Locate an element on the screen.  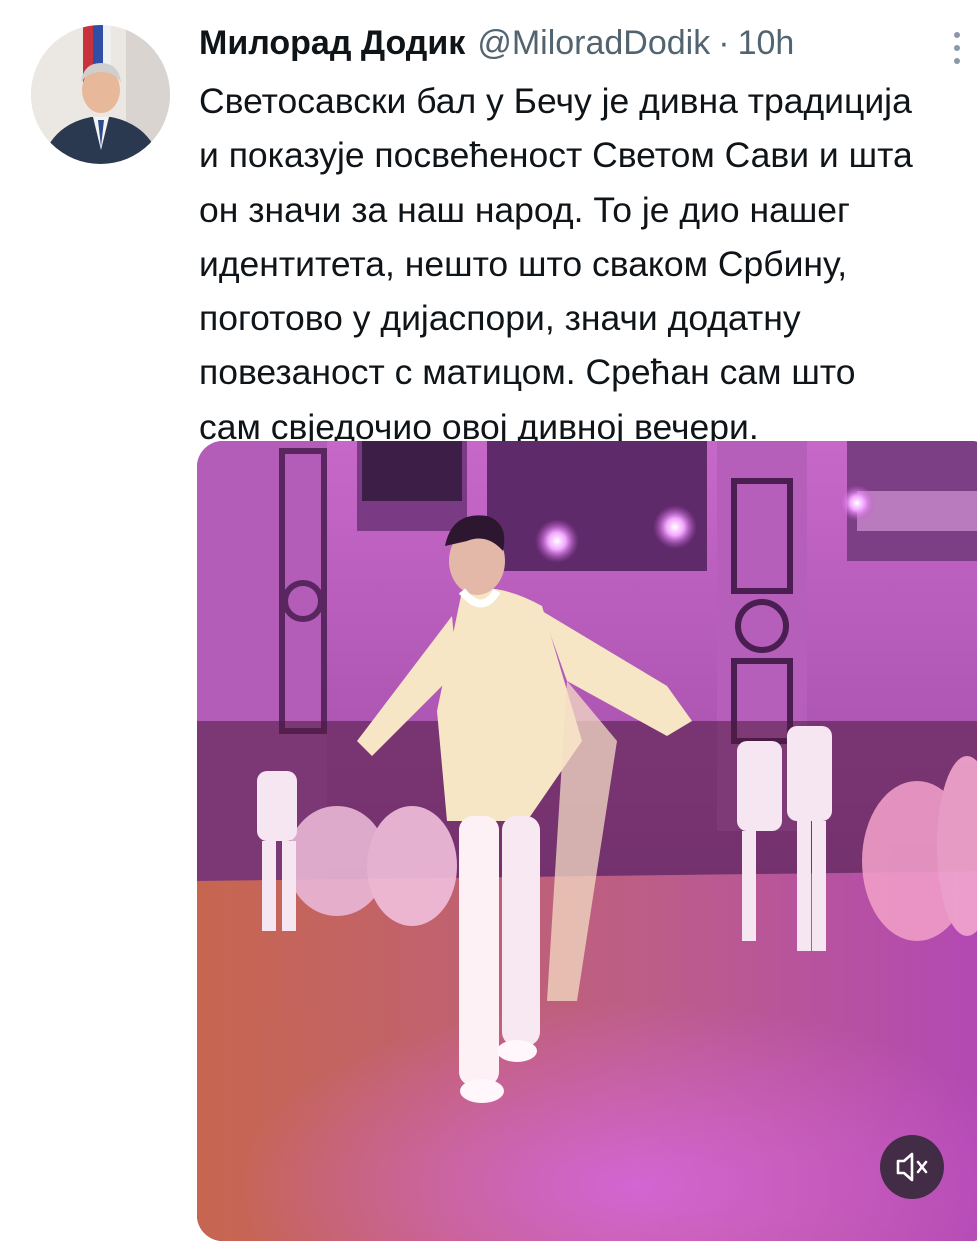
avatar is located at coordinates (100, 94).